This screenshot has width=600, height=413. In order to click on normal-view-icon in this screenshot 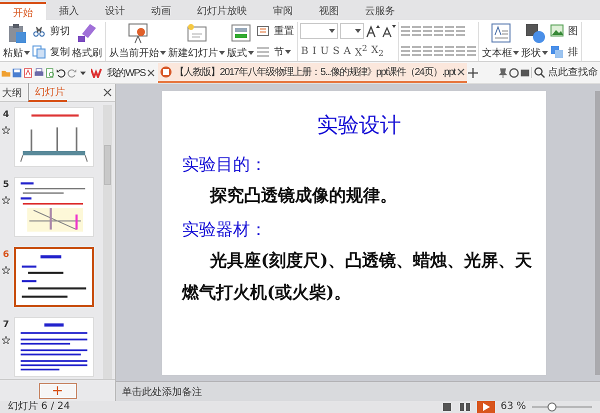, I will do `click(446, 407)`.